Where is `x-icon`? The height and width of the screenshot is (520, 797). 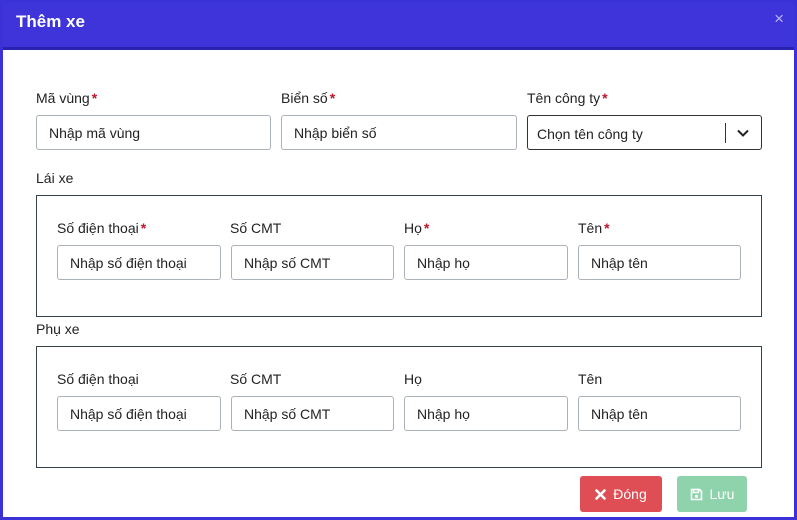 x-icon is located at coordinates (601, 494).